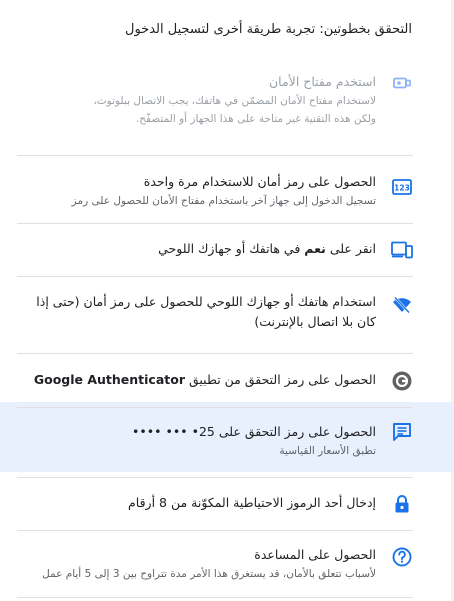 This screenshot has height=601, width=454. I want to click on help-icon, so click(402, 557).